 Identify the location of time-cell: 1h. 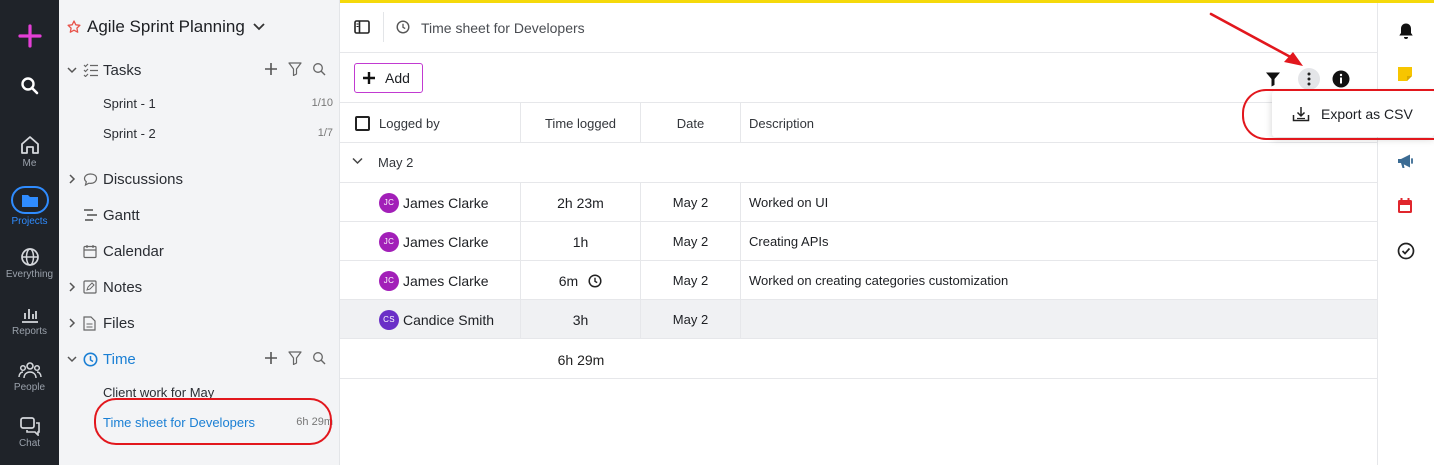
(581, 241).